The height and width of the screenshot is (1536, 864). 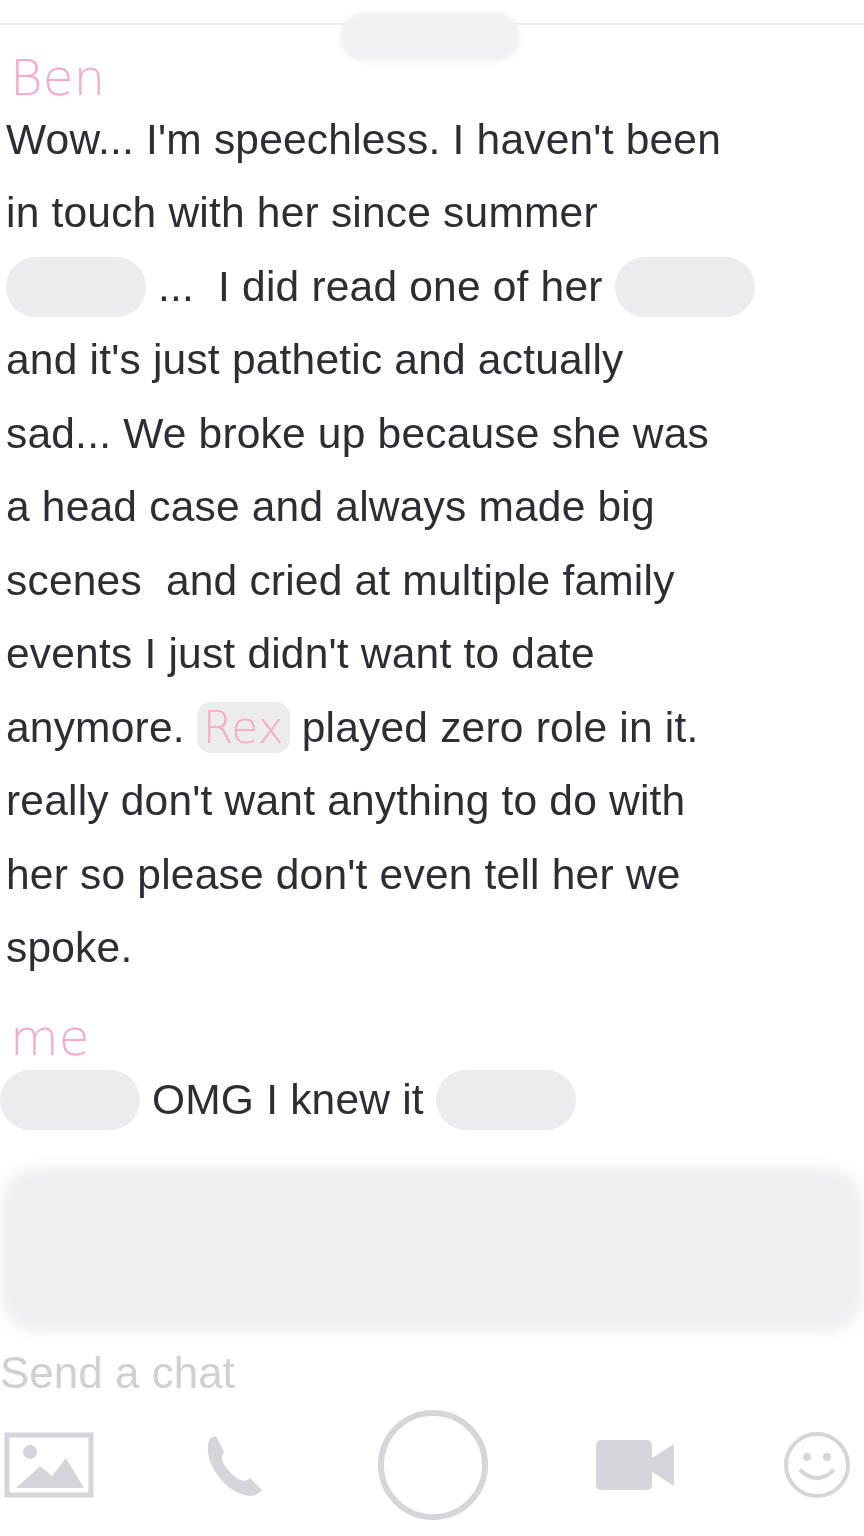 I want to click on message-text: played zero role in it., so click(x=500, y=727).